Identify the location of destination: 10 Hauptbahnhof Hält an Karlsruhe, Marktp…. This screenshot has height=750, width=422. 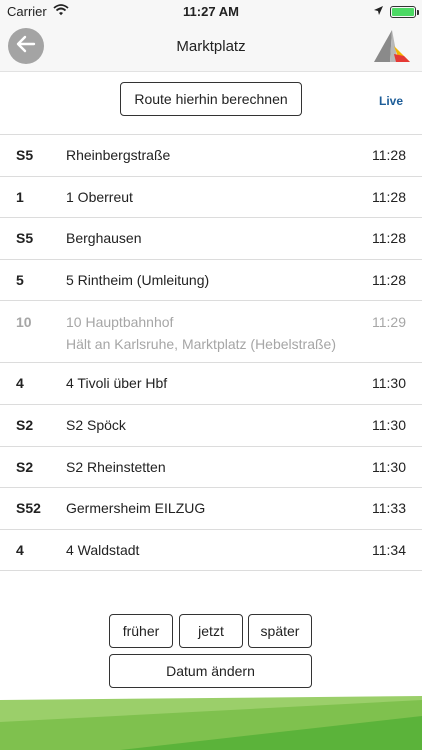
(201, 333).